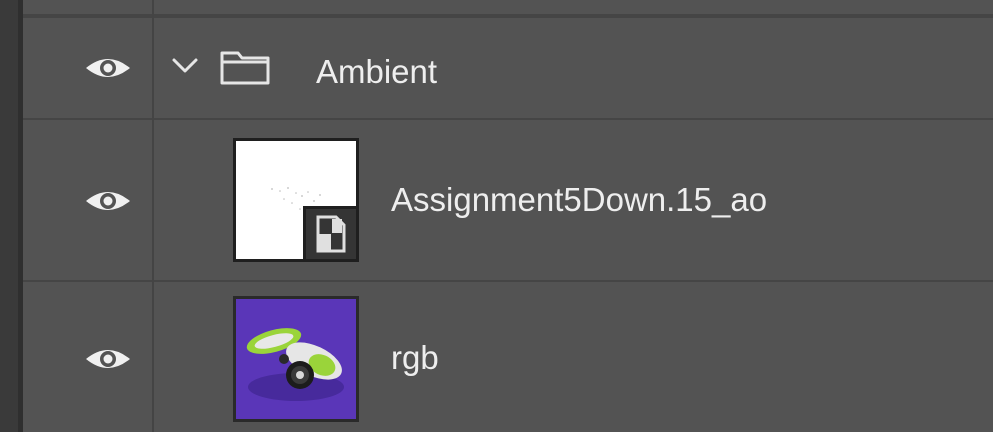  Describe the element at coordinates (9, 216) in the screenshot. I see `panel-left-edge` at that location.